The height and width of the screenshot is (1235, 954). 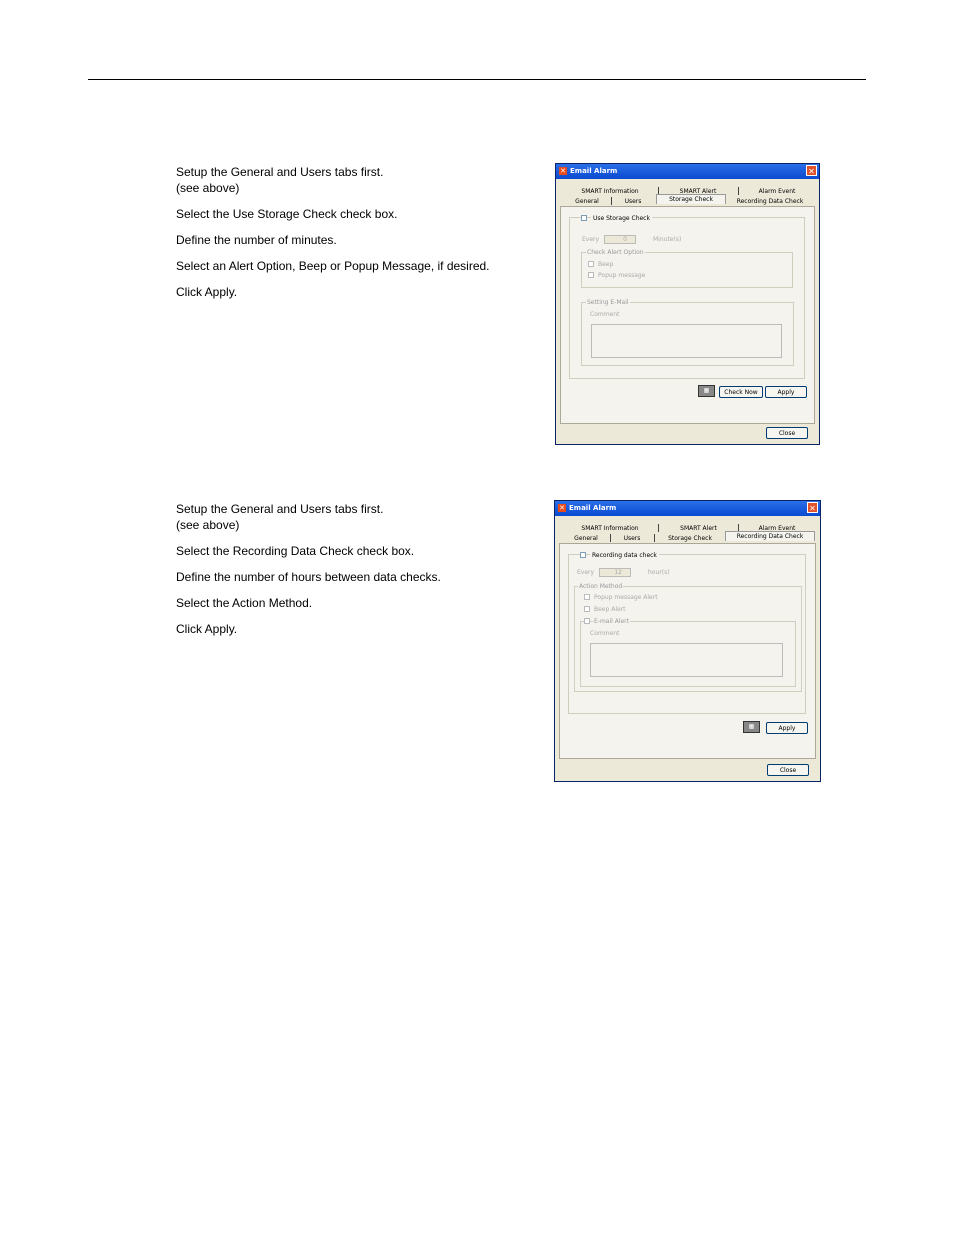 I want to click on beep-alert-checkbox, so click(x=587, y=609).